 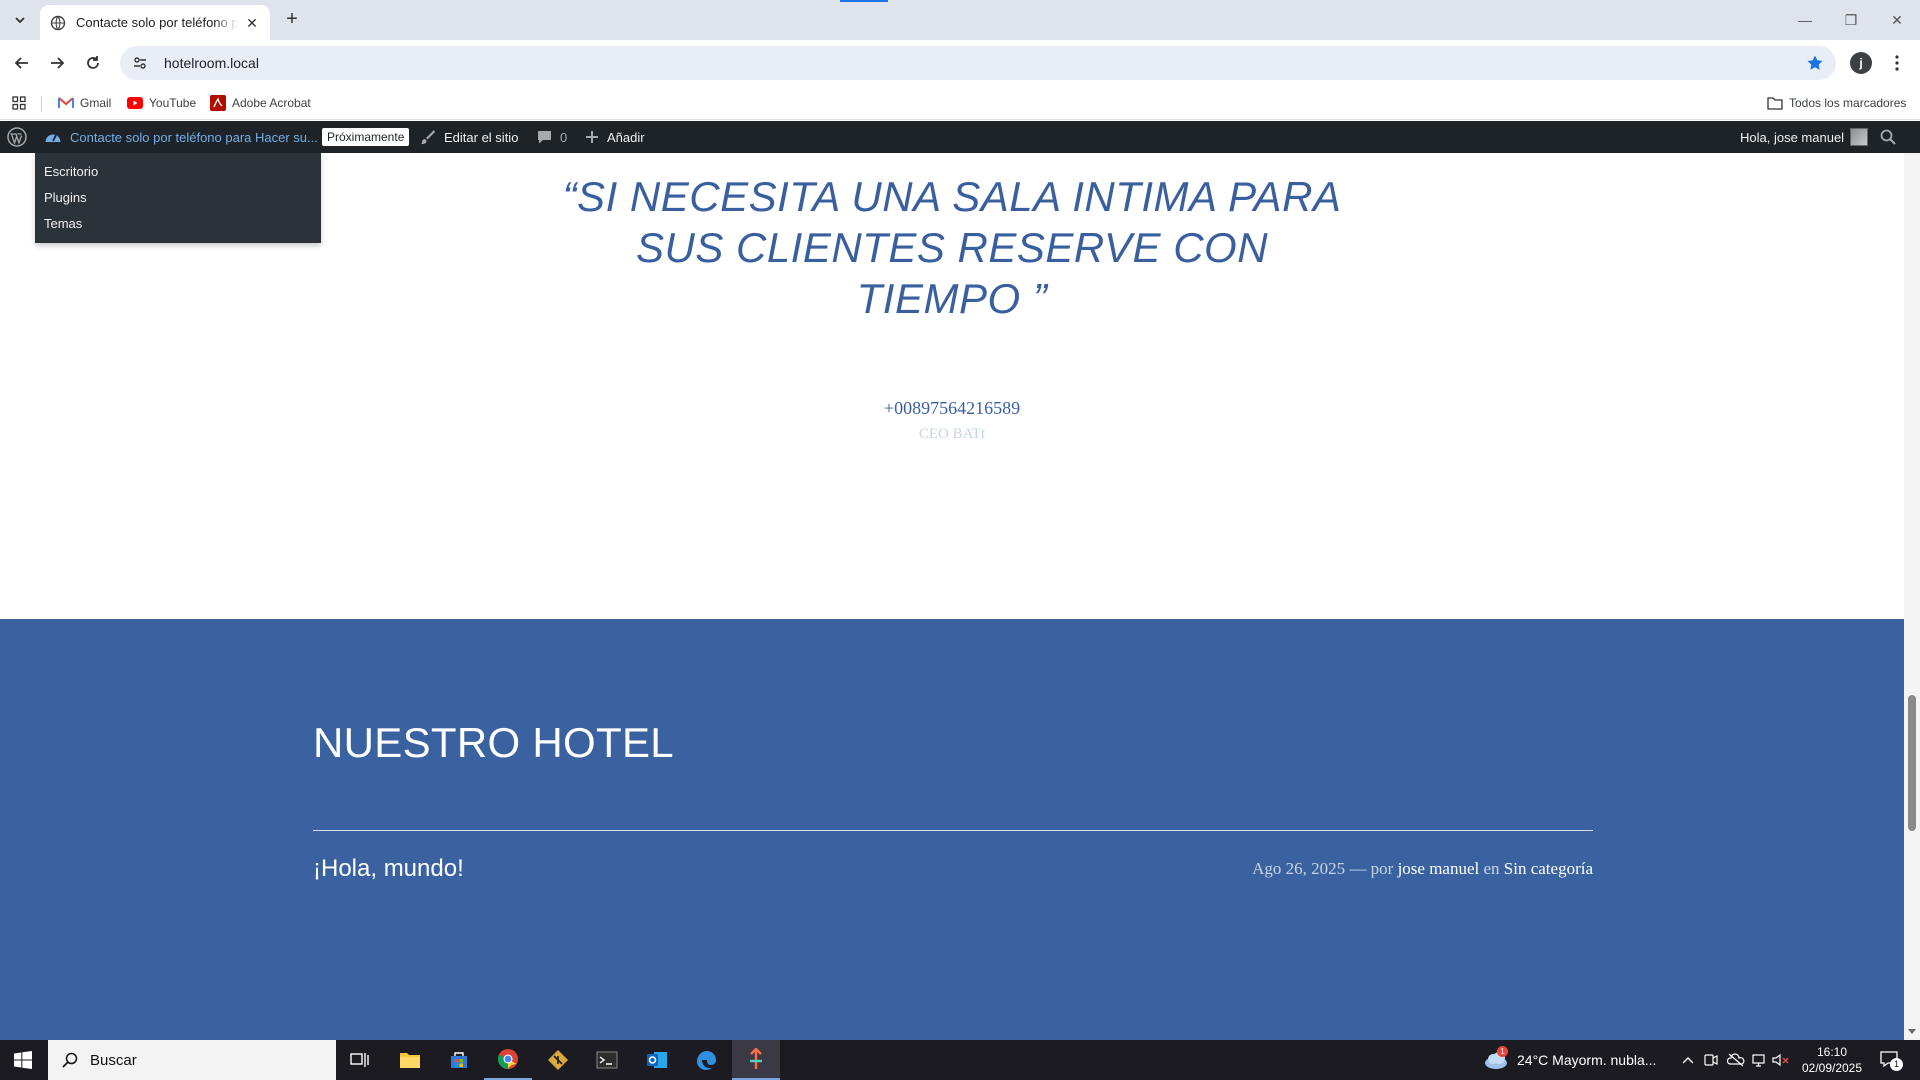 What do you see at coordinates (756, 1060) in the screenshot?
I see `local-app-icon` at bounding box center [756, 1060].